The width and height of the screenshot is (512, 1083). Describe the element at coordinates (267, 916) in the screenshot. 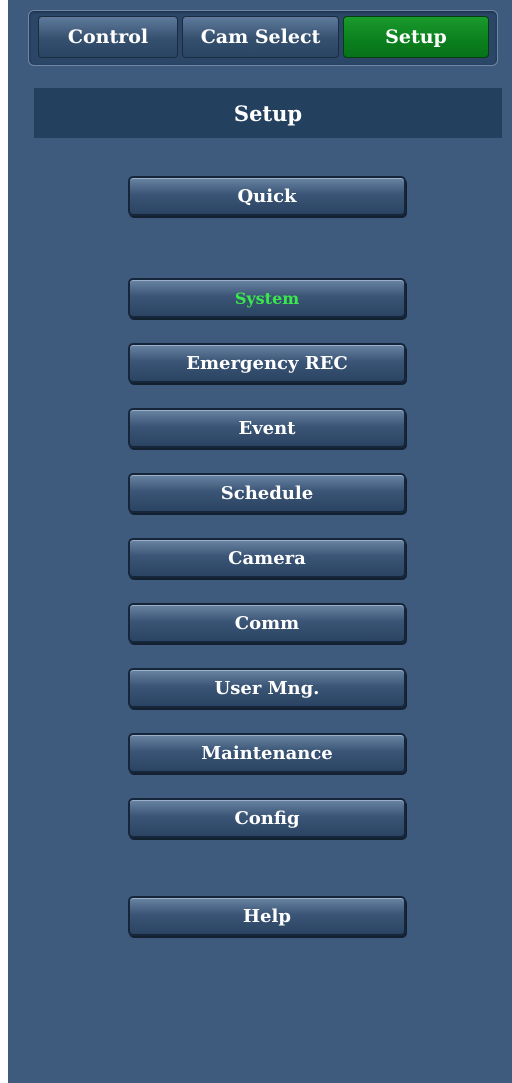

I see `help-button: Help` at that location.